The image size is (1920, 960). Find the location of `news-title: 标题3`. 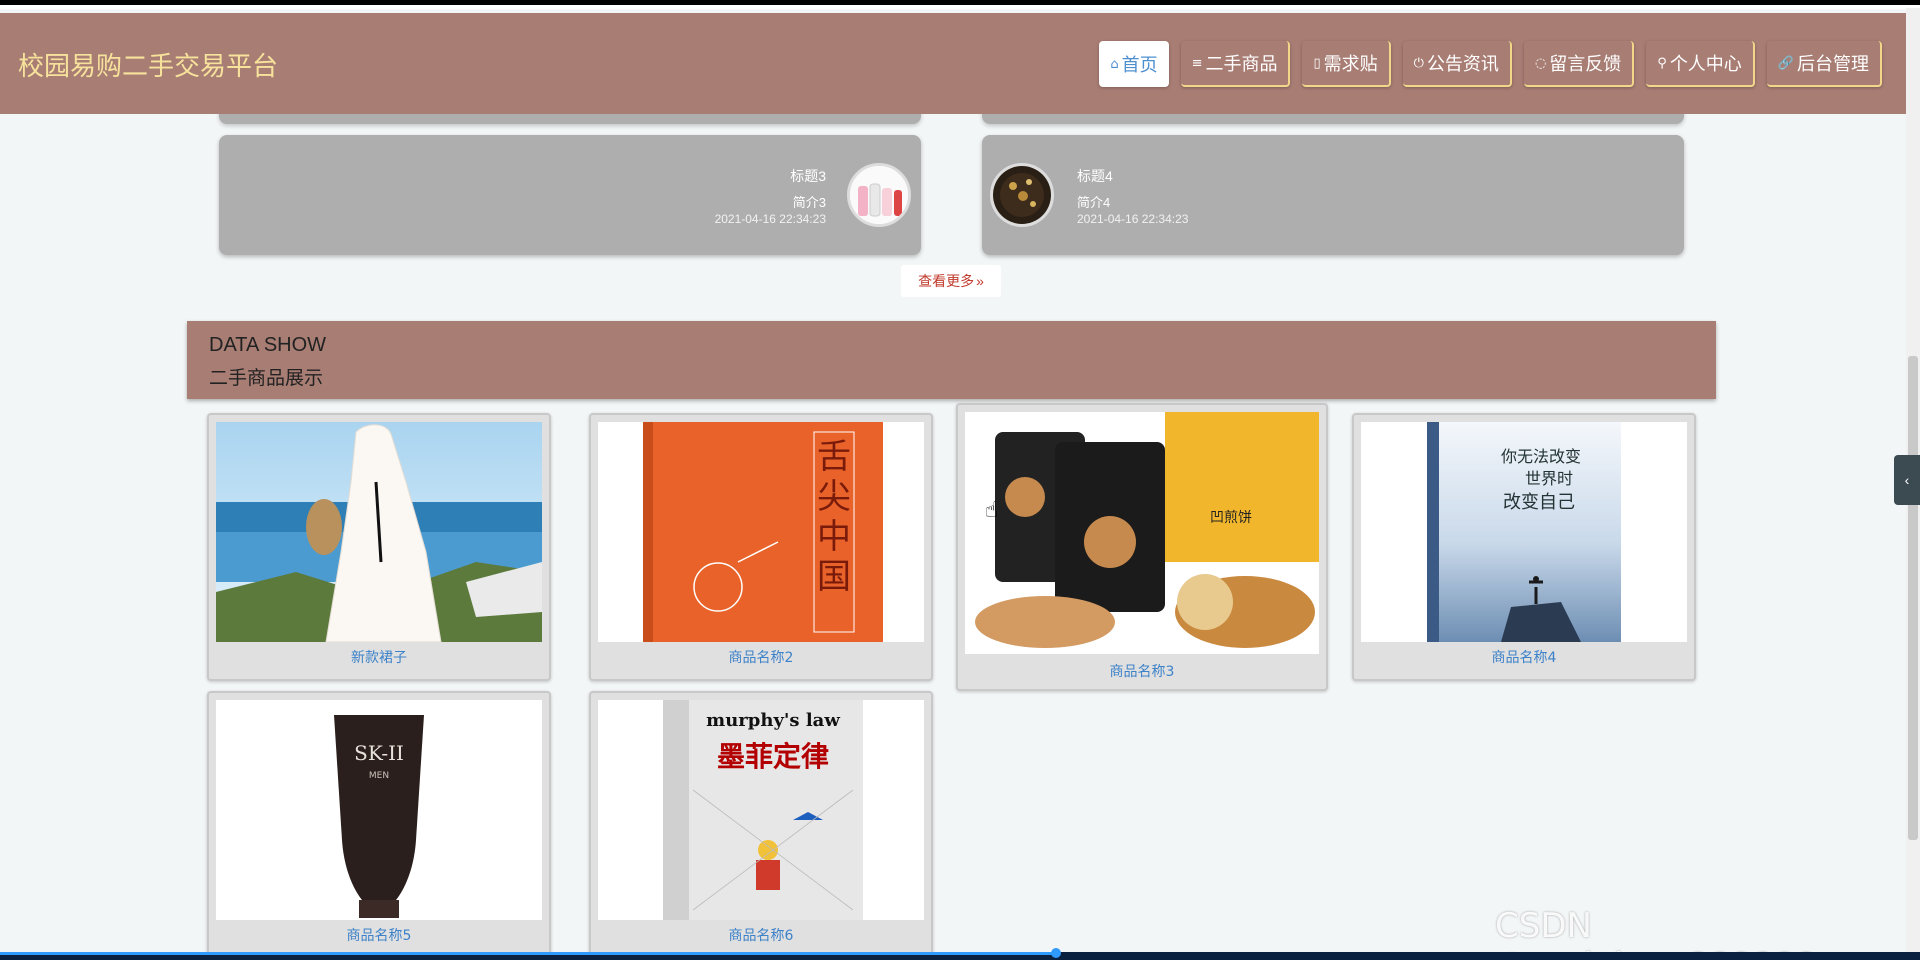

news-title: 标题3 is located at coordinates (808, 176).